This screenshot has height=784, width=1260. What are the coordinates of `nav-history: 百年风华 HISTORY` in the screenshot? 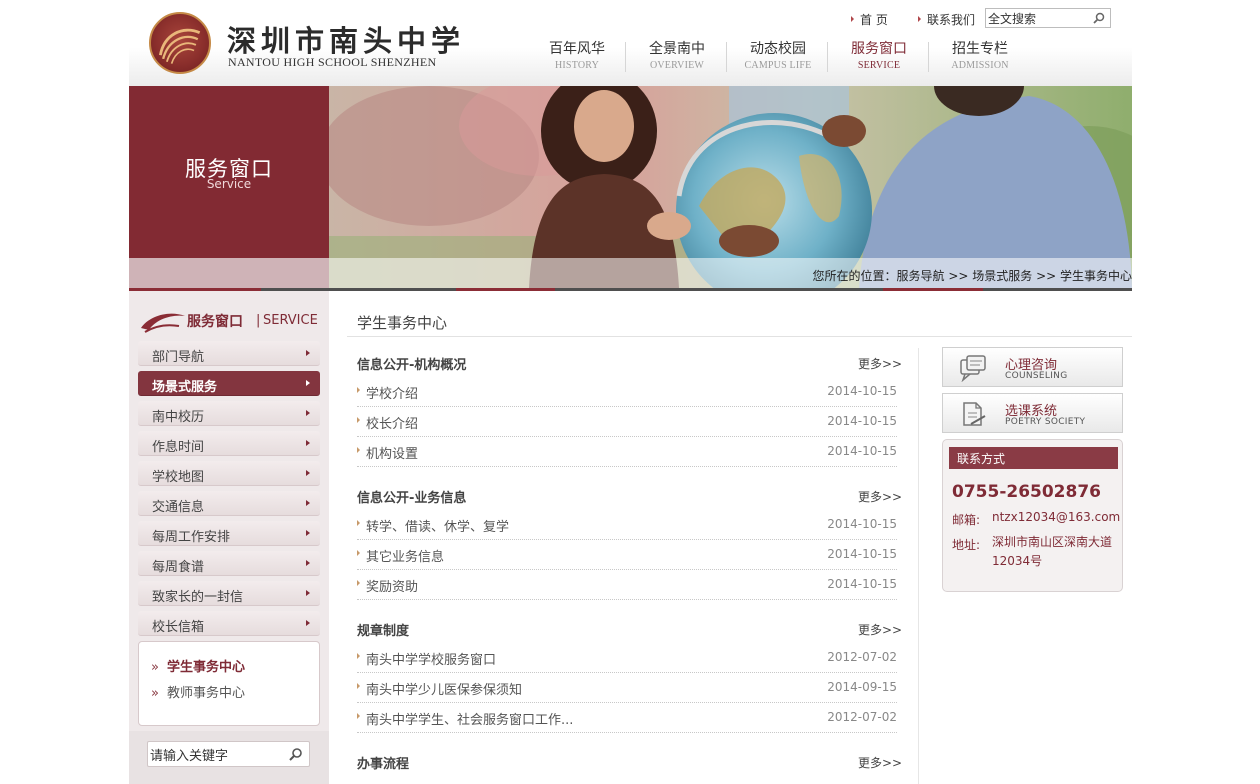 It's located at (577, 57).